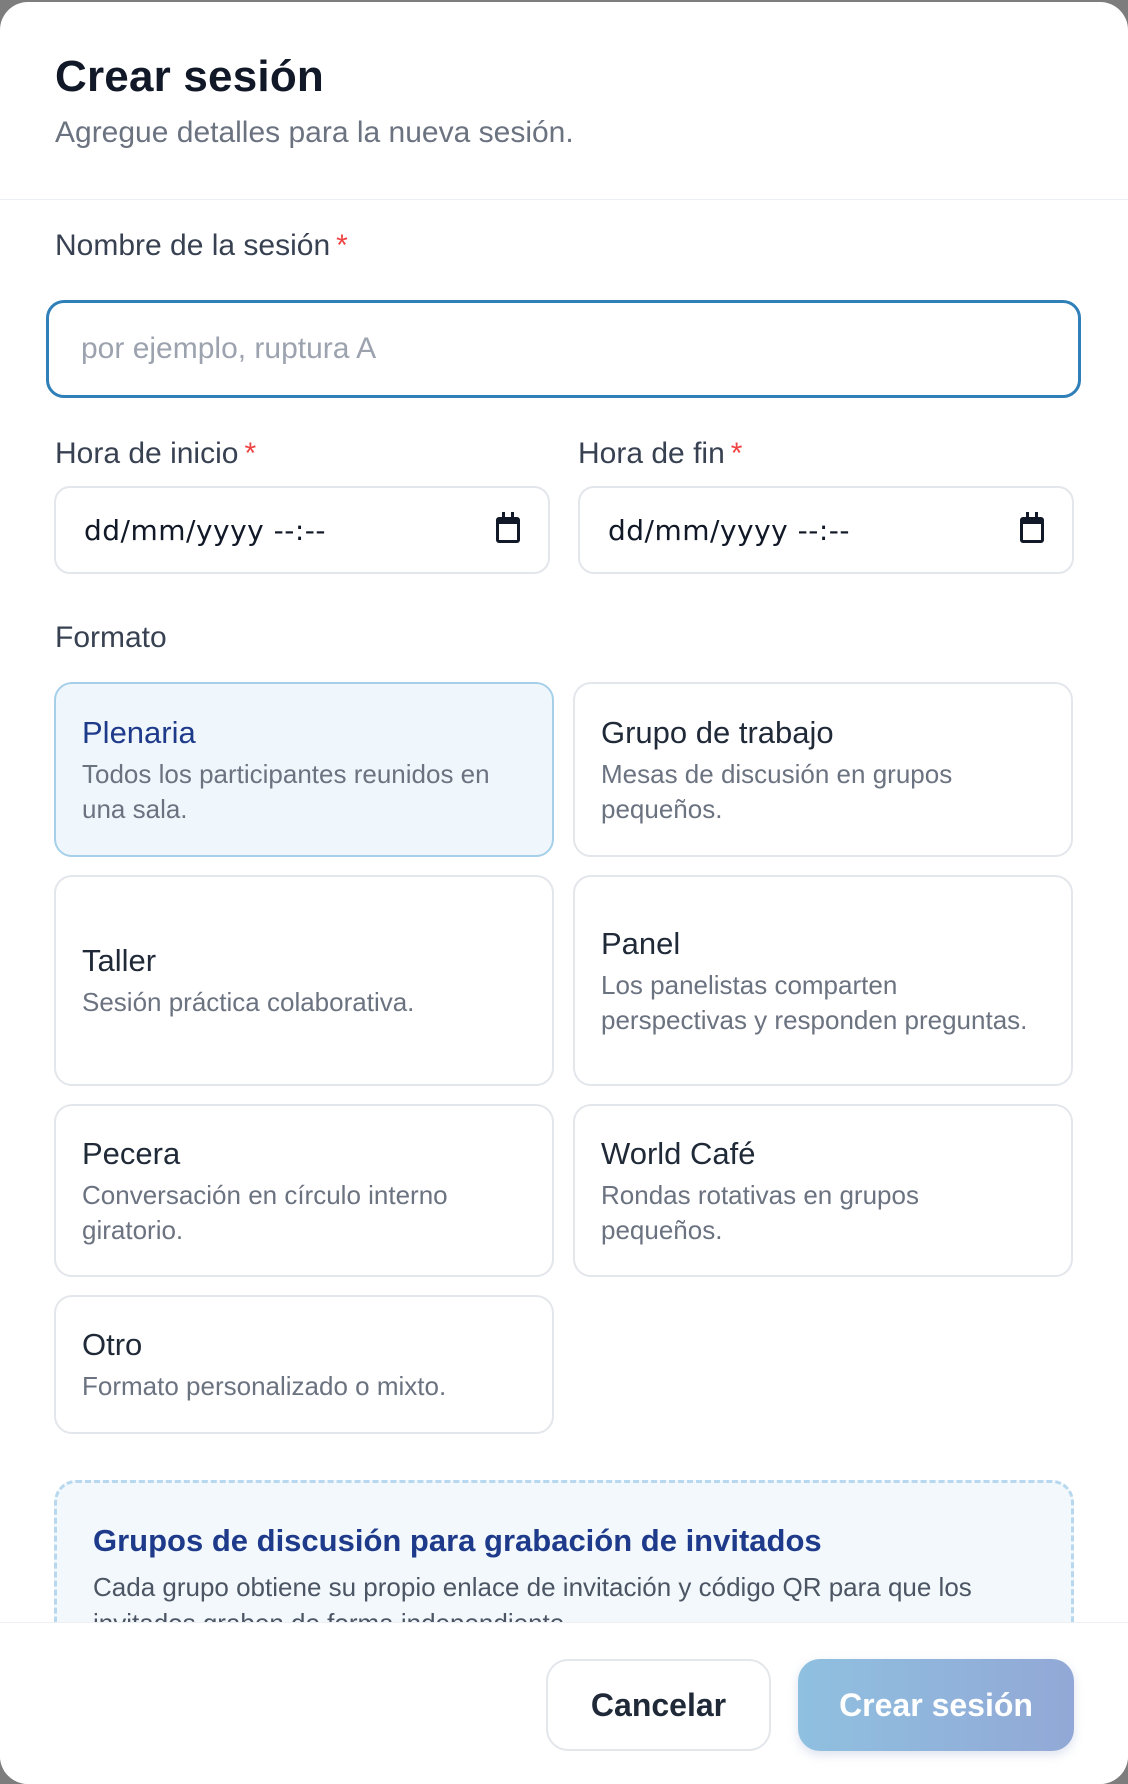  I want to click on start-time-input: dd/mm/yyyy --:--, so click(302, 530).